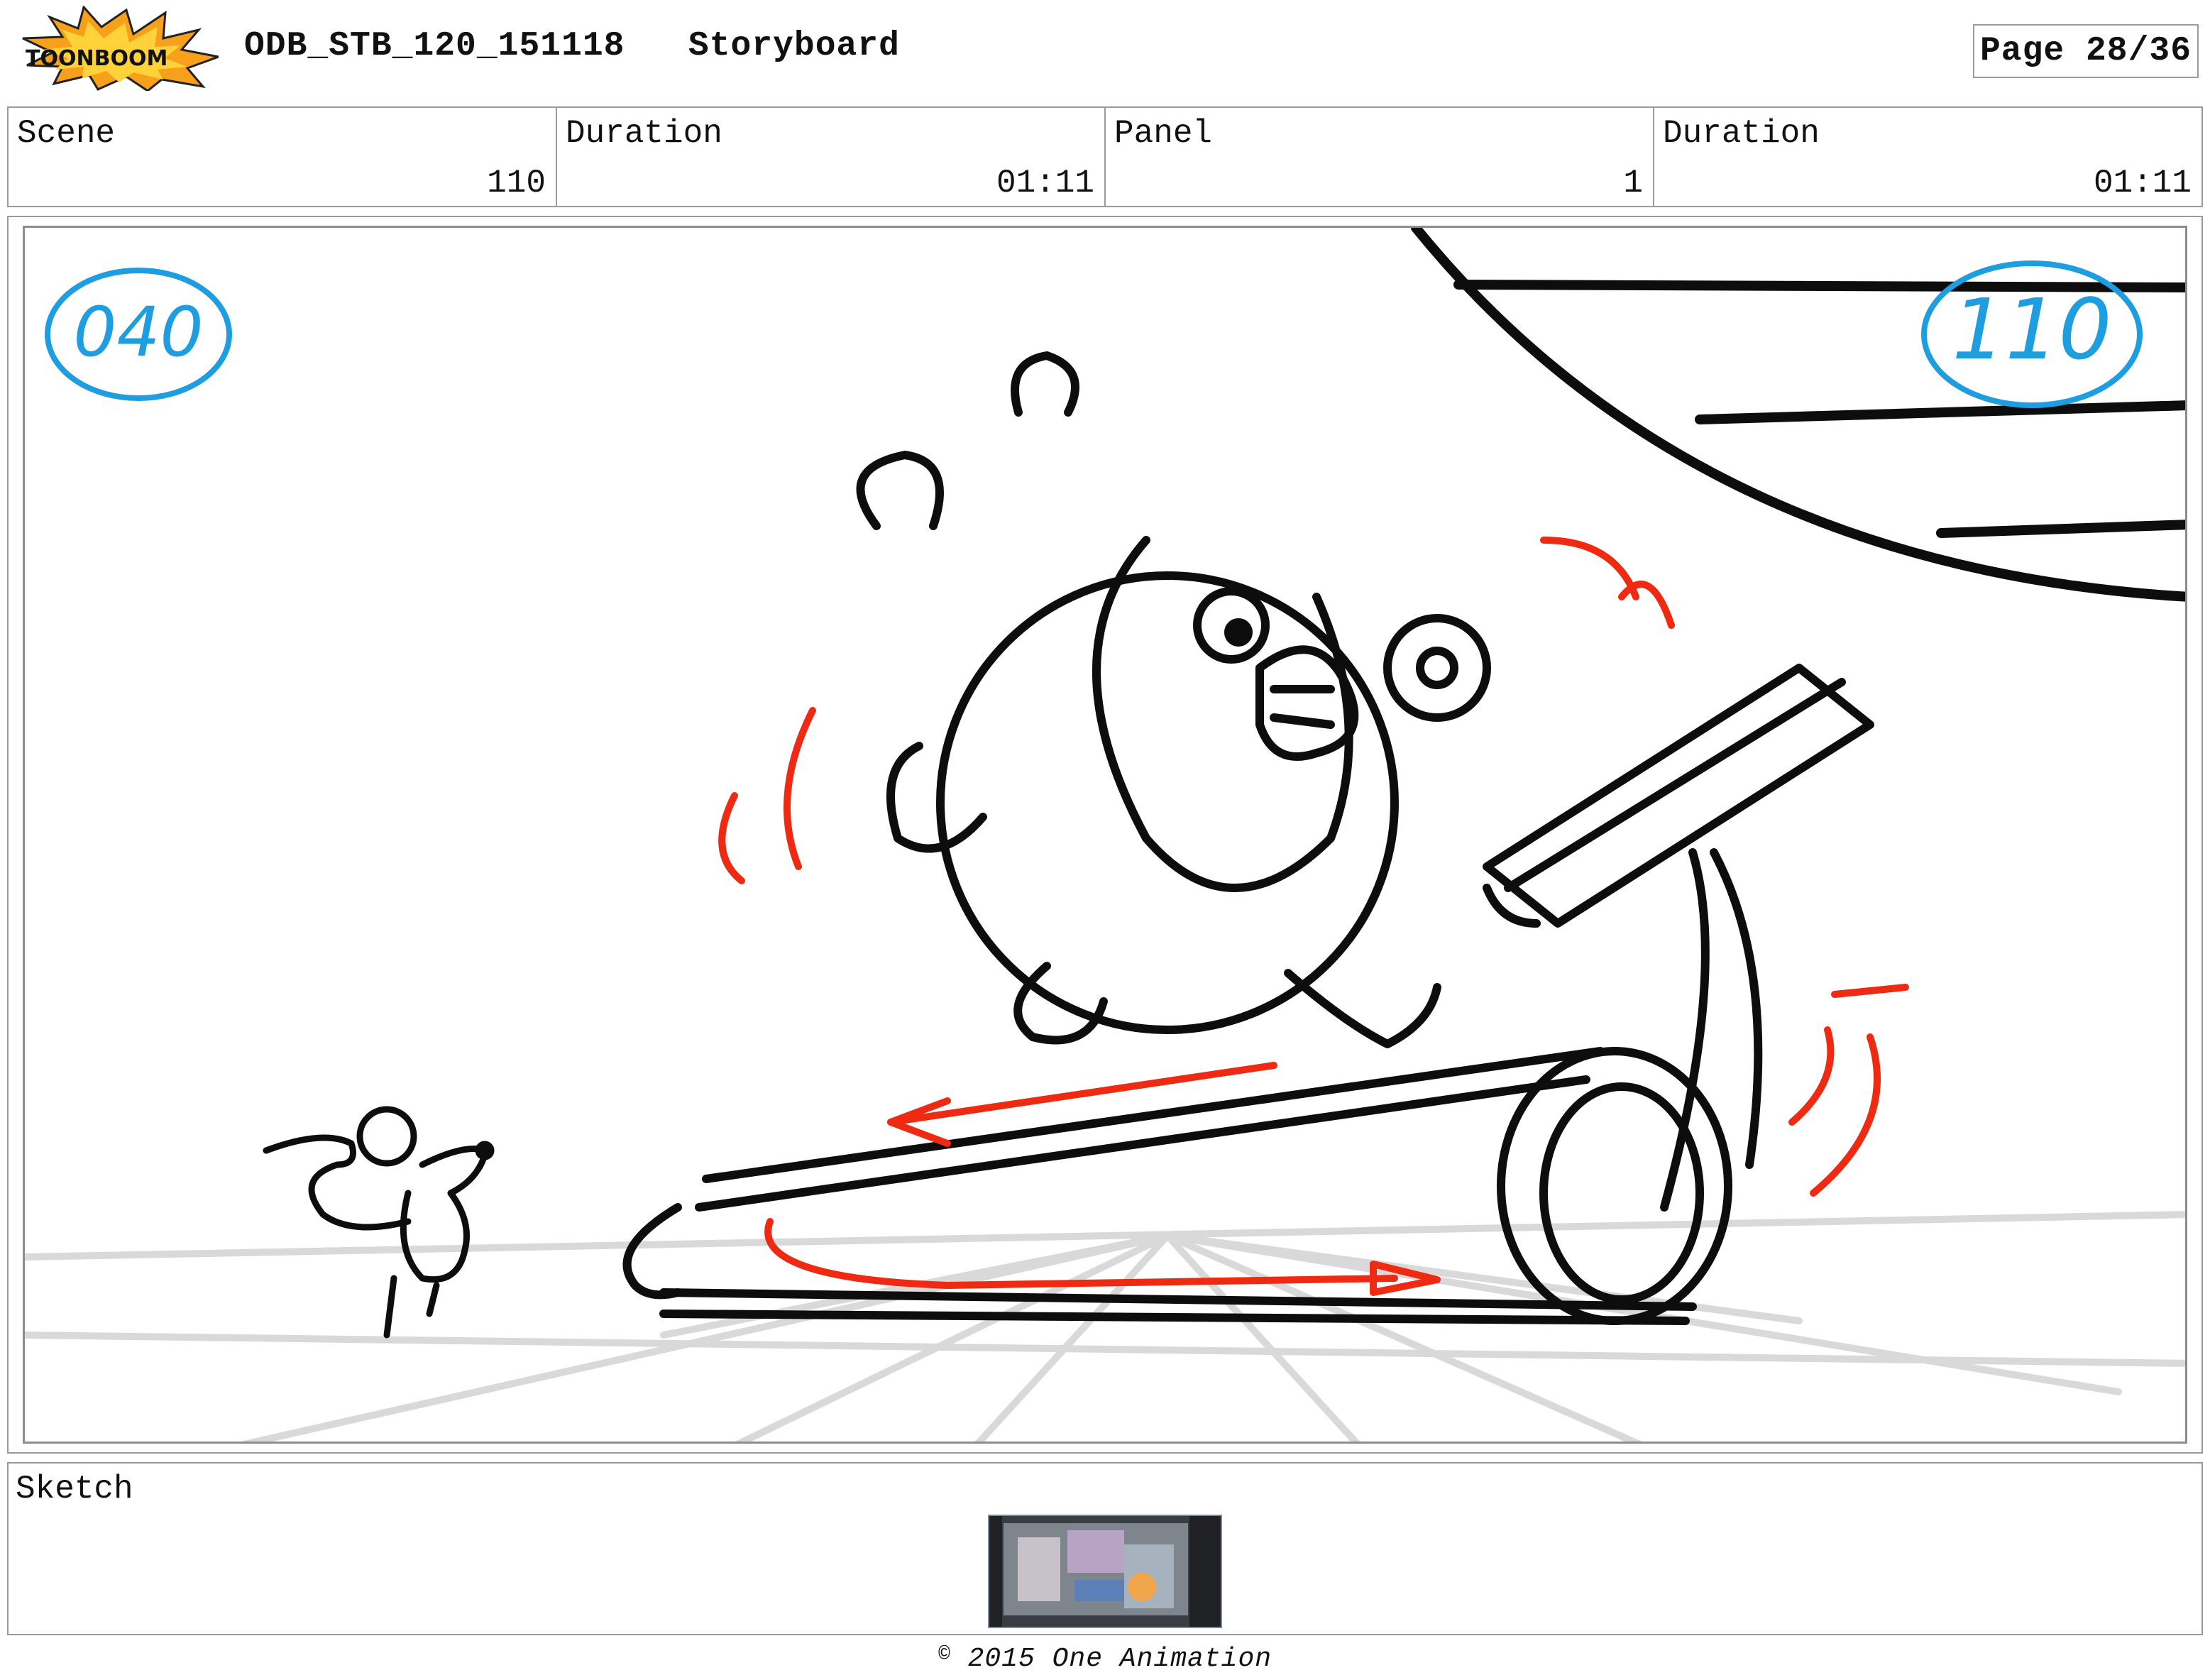 This screenshot has height=1680, width=2210. What do you see at coordinates (1045, 184) in the screenshot?
I see `scene-duration-value: 01:11` at bounding box center [1045, 184].